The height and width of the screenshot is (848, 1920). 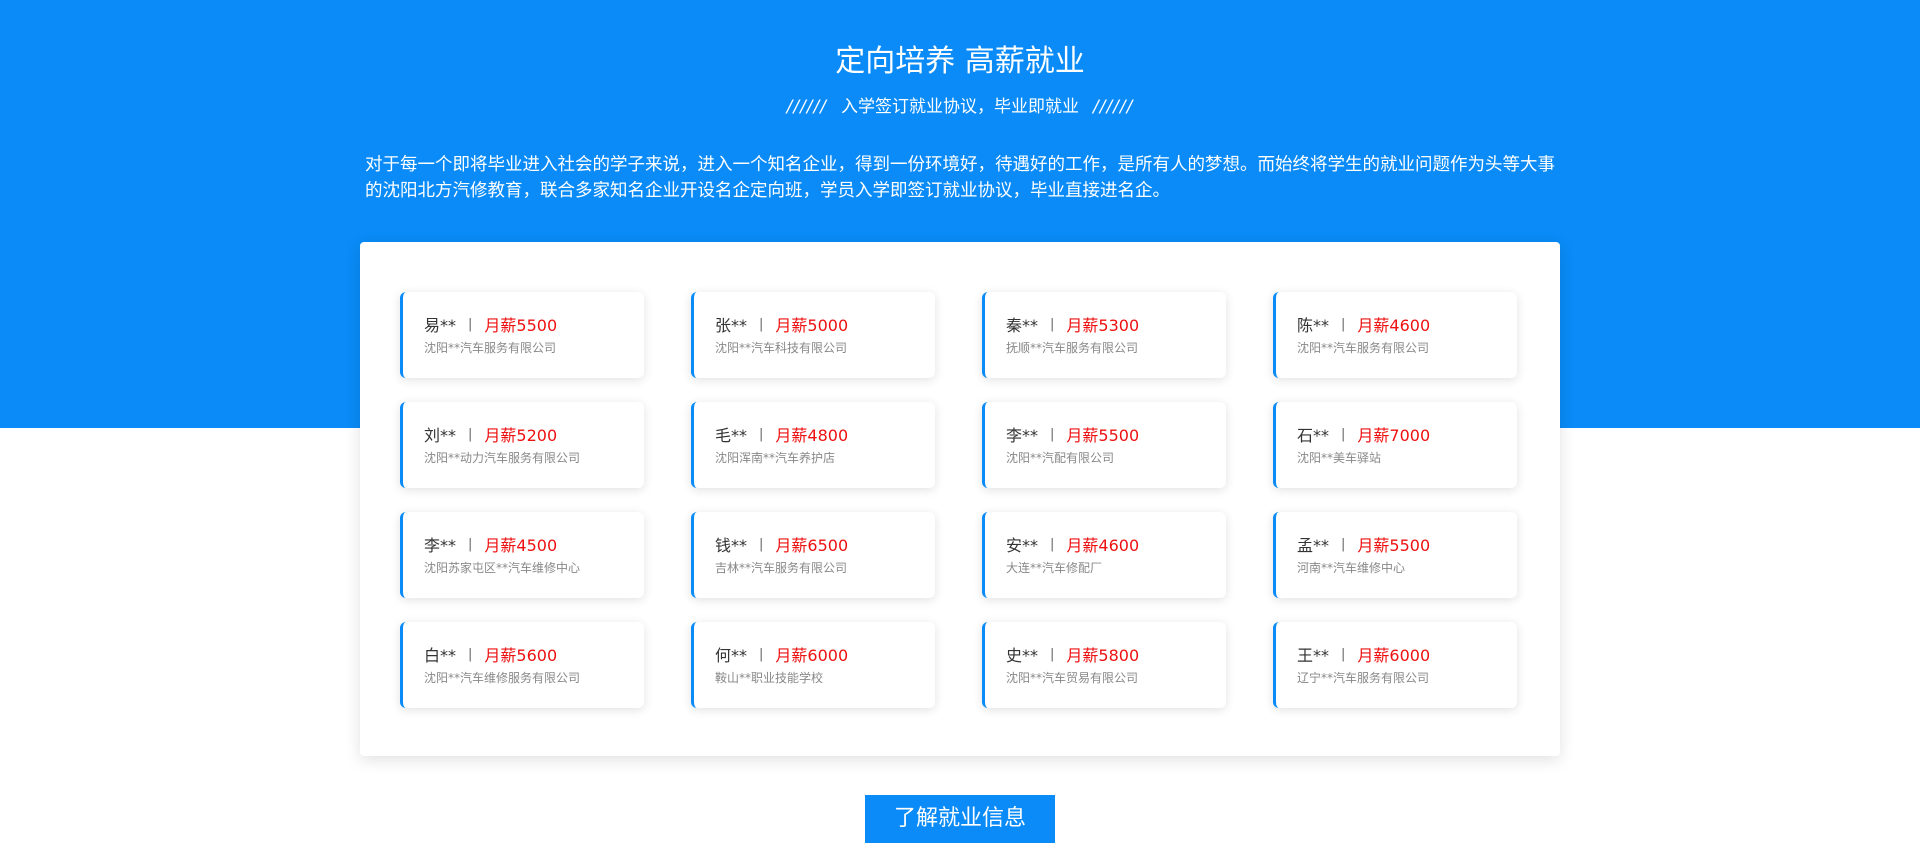 What do you see at coordinates (1339, 458) in the screenshot?
I see `company-name: 沈阳**美车驿站` at bounding box center [1339, 458].